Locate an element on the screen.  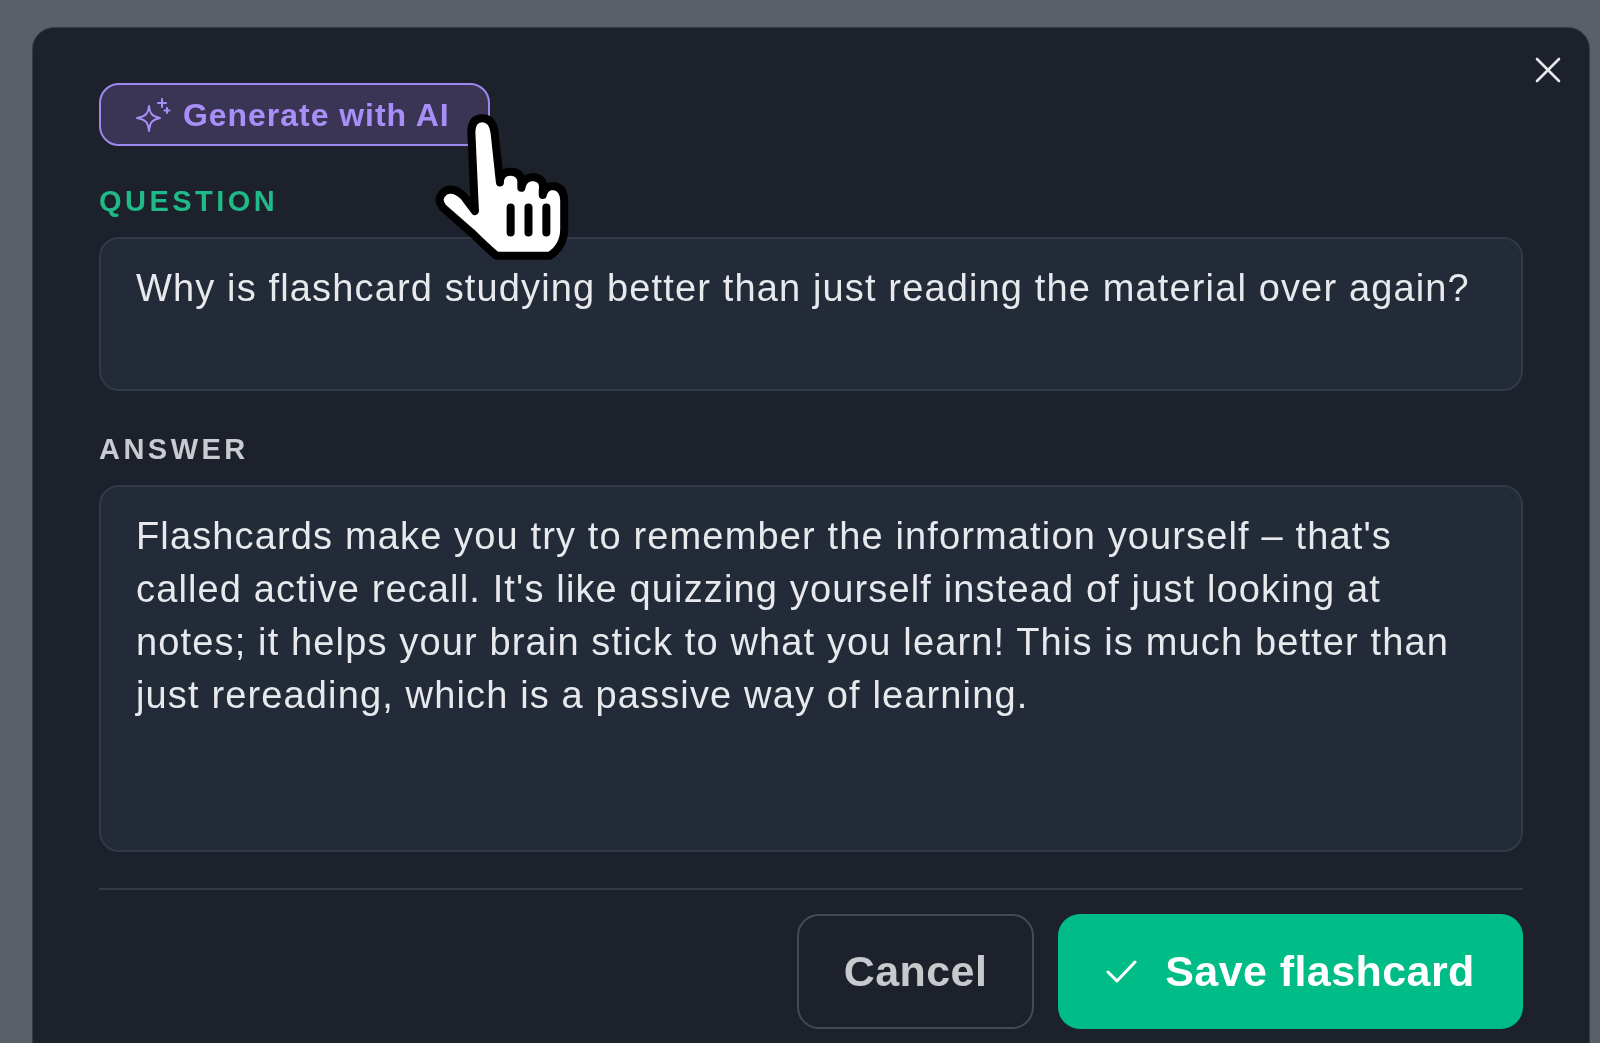
close-icon is located at coordinates (1548, 70).